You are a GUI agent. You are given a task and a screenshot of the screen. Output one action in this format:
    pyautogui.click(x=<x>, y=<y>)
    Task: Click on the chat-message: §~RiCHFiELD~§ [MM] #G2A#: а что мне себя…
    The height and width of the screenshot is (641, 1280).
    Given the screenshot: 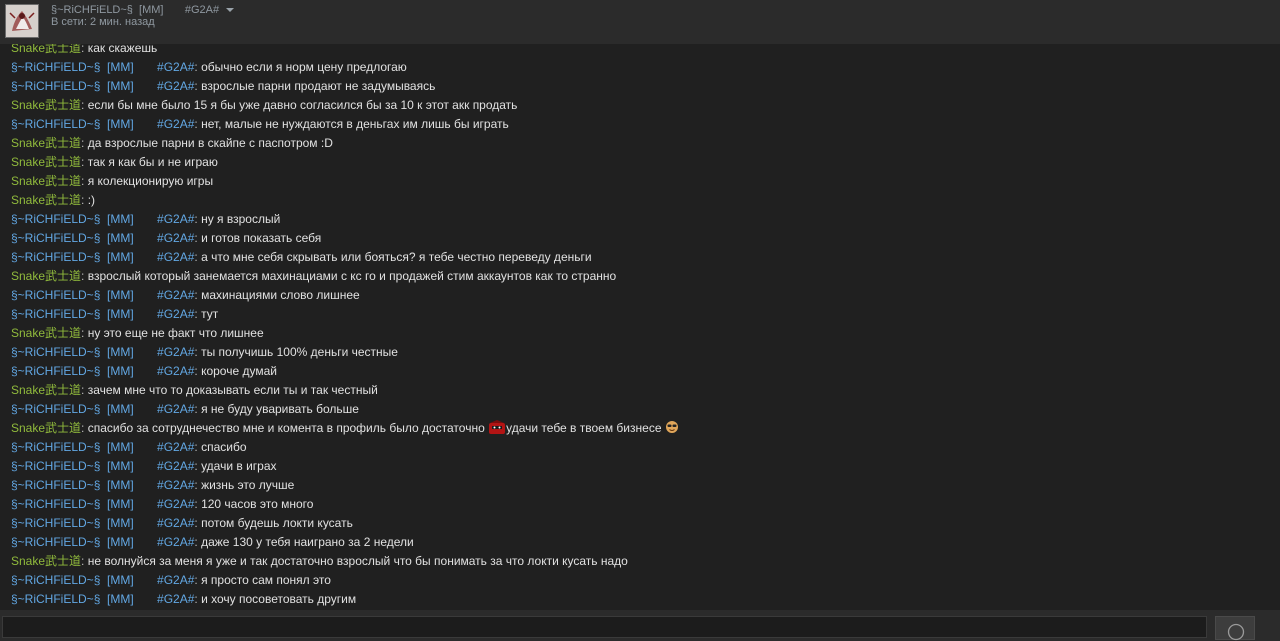 What is the action you would take?
    pyautogui.click(x=645, y=257)
    